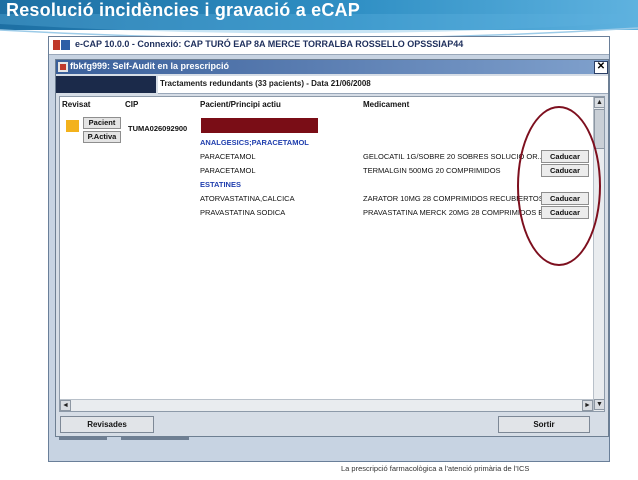 Image resolution: width=638 pixels, height=480 pixels. Describe the element at coordinates (432, 170) in the screenshot. I see `row-medication: TERMALGIN 500MG 20 COMPRIMIDOS` at that location.